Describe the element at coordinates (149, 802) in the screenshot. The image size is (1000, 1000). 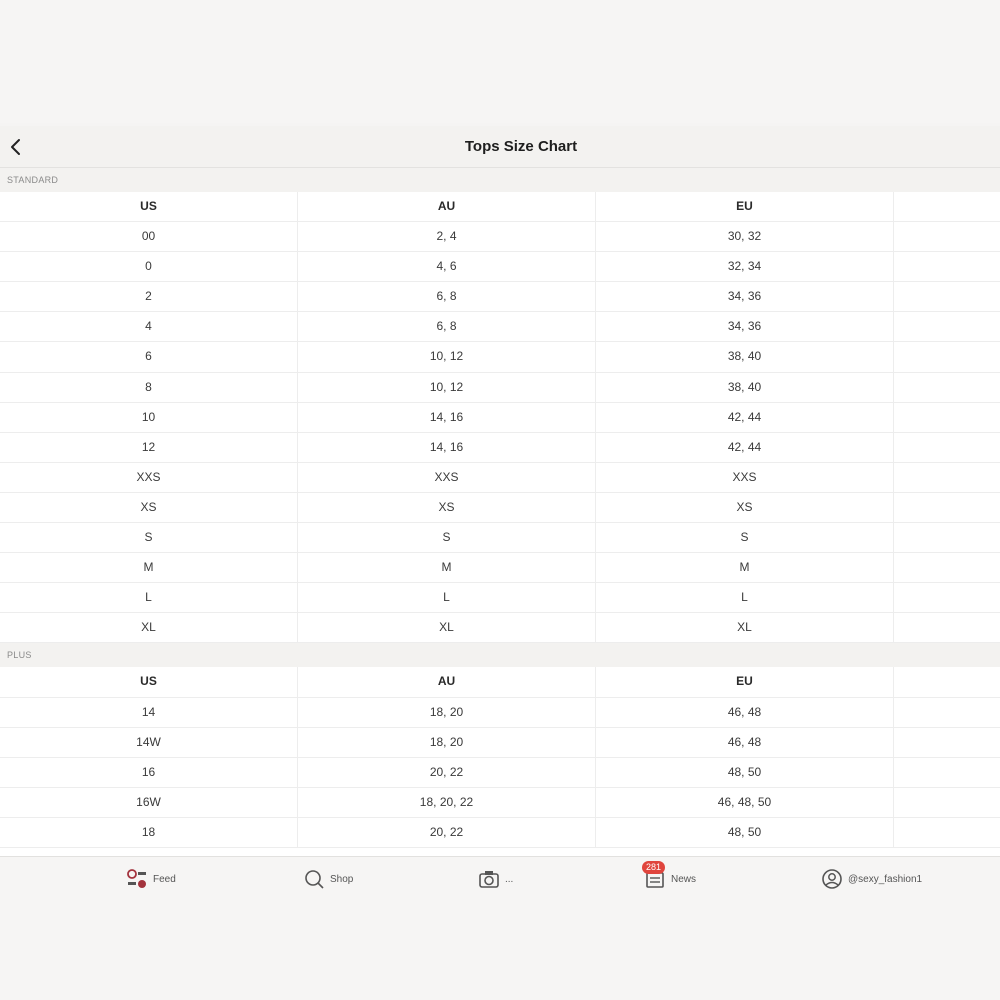
I see `table-cell-us: 16W` at that location.